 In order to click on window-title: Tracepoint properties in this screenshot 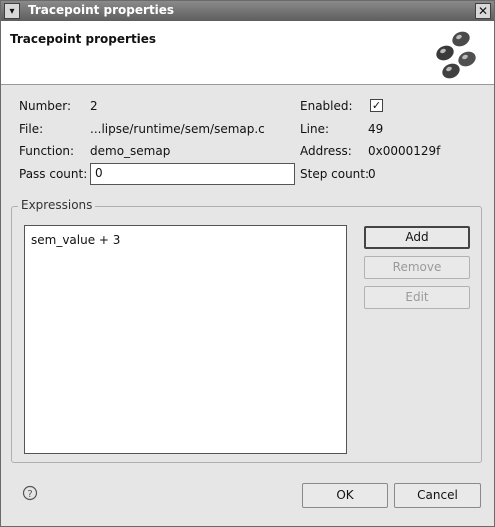, I will do `click(101, 10)`.